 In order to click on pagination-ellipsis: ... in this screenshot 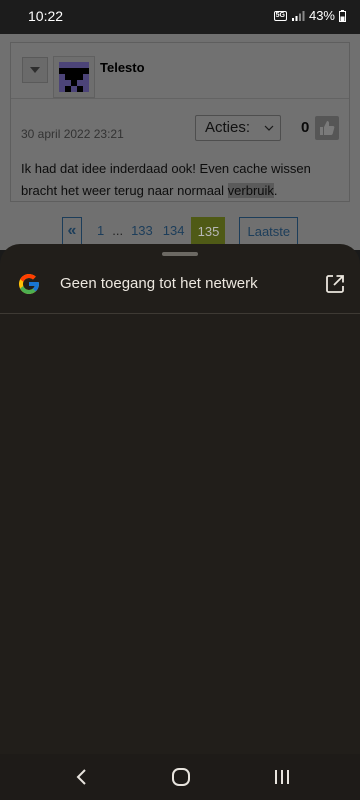, I will do `click(118, 230)`.